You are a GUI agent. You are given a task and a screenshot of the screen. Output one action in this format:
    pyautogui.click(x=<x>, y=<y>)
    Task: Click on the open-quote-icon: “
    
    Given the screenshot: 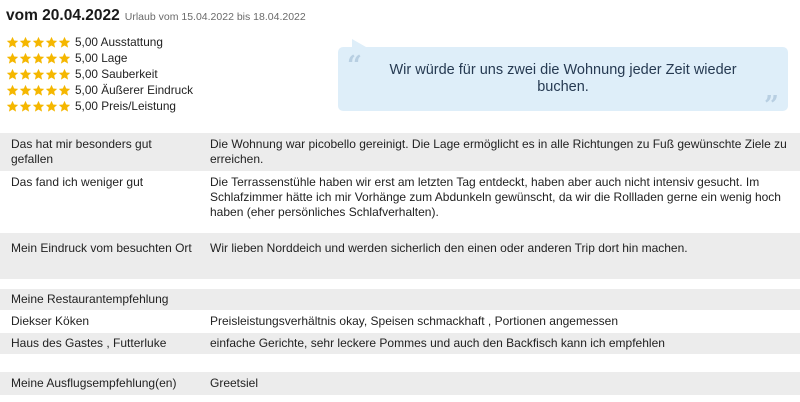 What is the action you would take?
    pyautogui.click(x=354, y=66)
    